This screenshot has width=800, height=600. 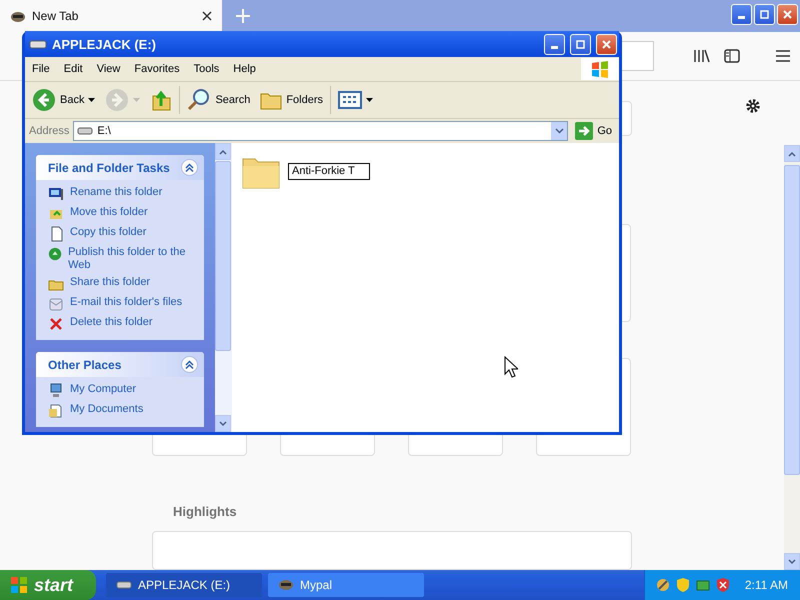 What do you see at coordinates (49, 131) in the screenshot?
I see `address-label: Address` at bounding box center [49, 131].